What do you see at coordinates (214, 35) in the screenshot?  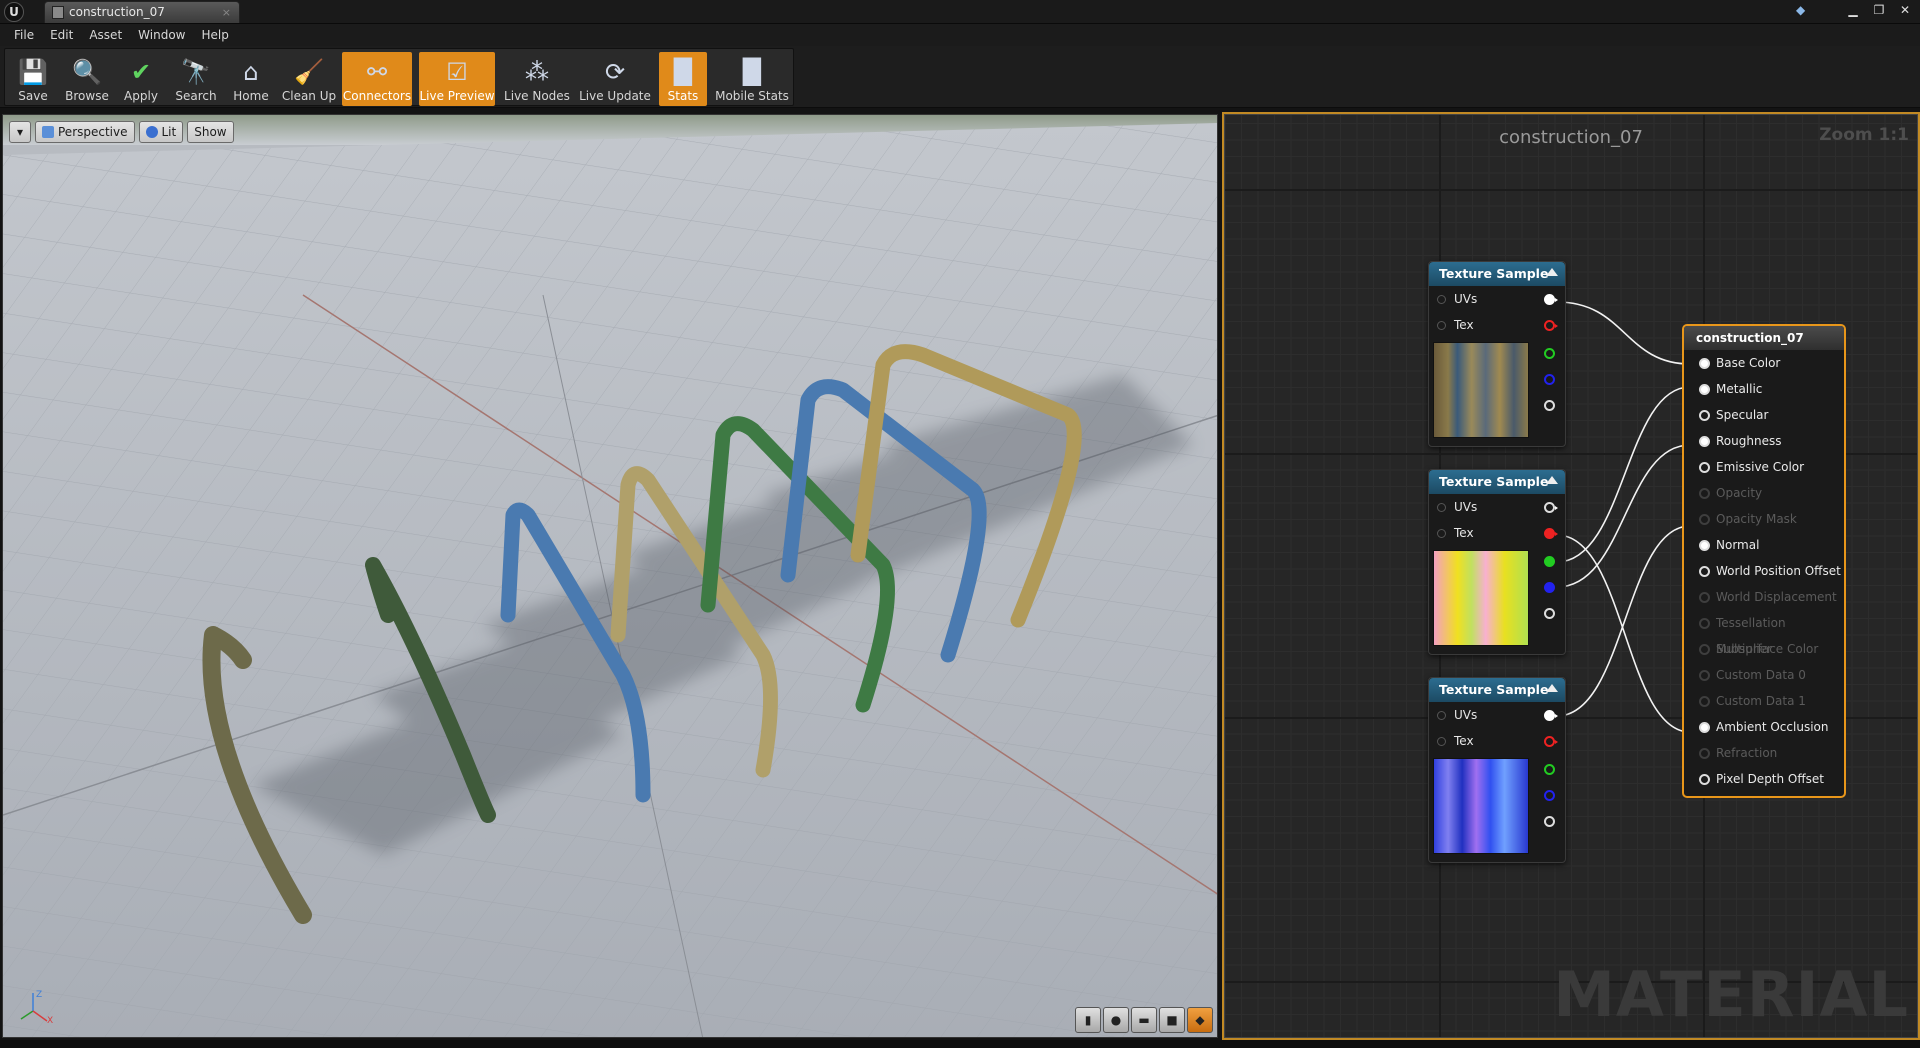 I see `menu-help: Help` at bounding box center [214, 35].